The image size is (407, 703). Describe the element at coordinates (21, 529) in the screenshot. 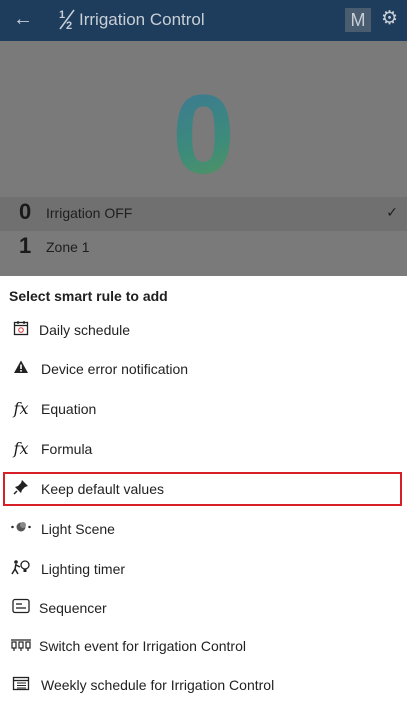

I see `light-scene-icon` at that location.